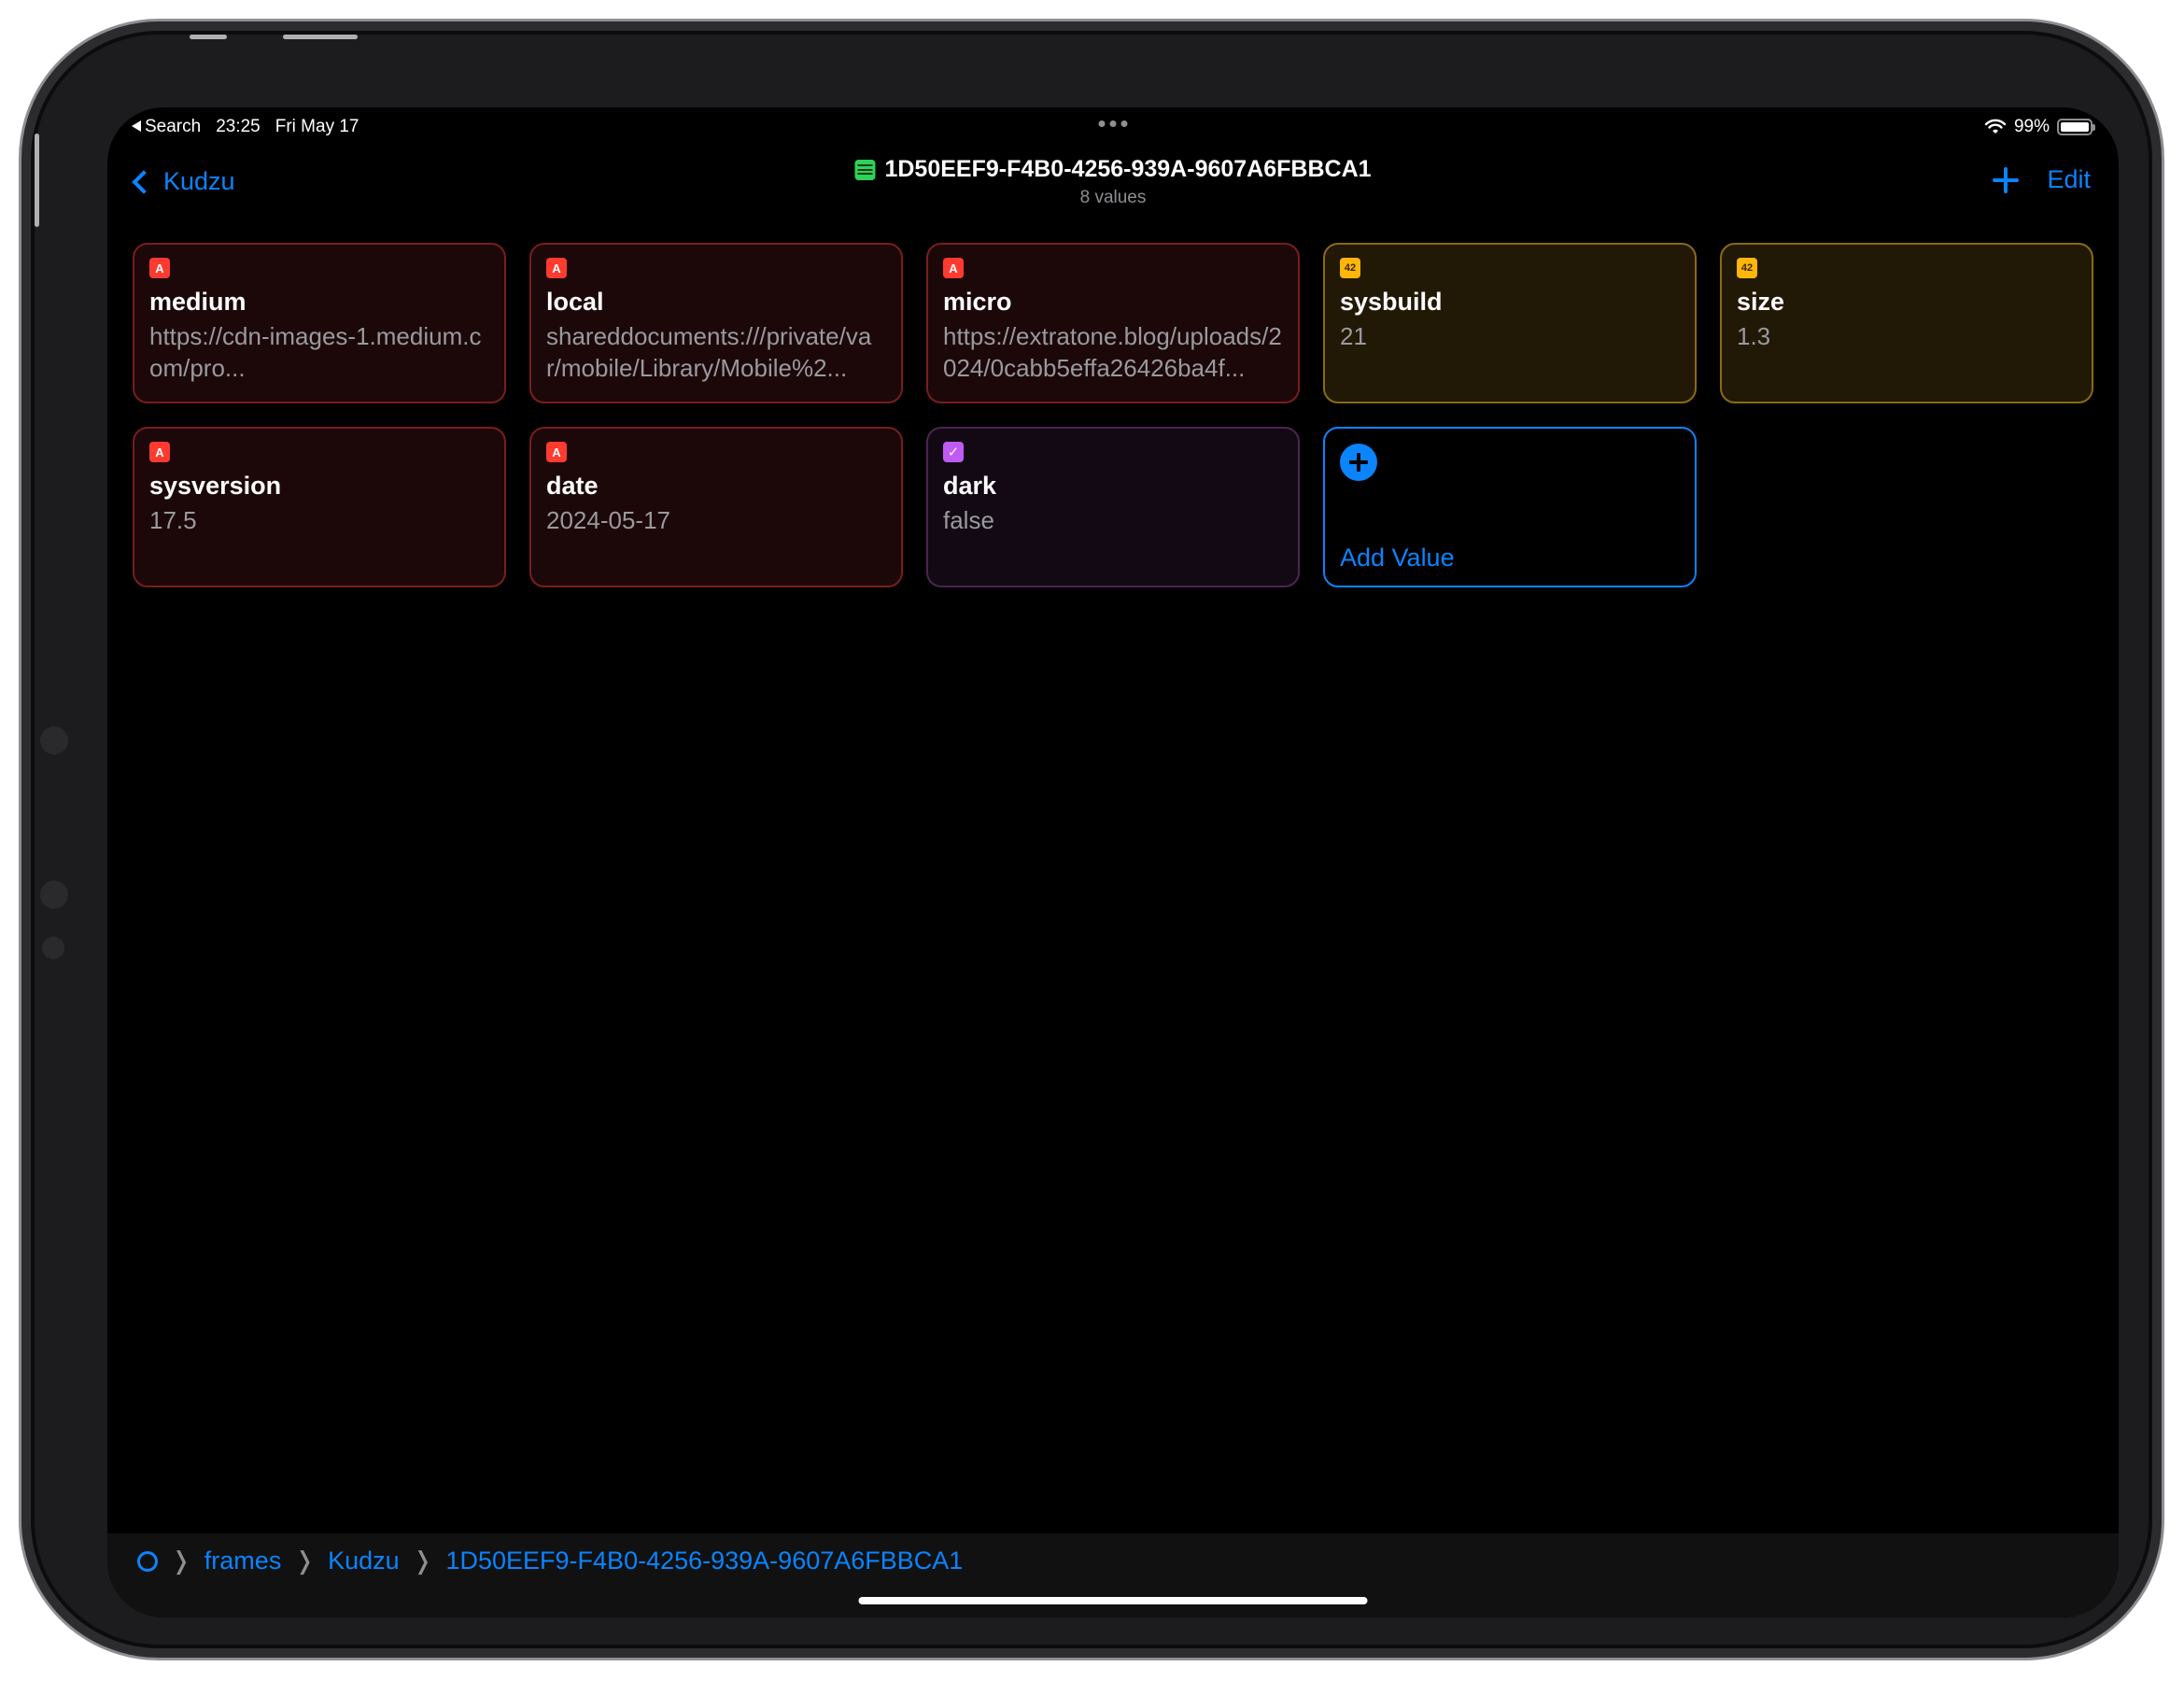 The width and height of the screenshot is (2184, 1681). Describe the element at coordinates (2006, 179) in the screenshot. I see `add-icon` at that location.